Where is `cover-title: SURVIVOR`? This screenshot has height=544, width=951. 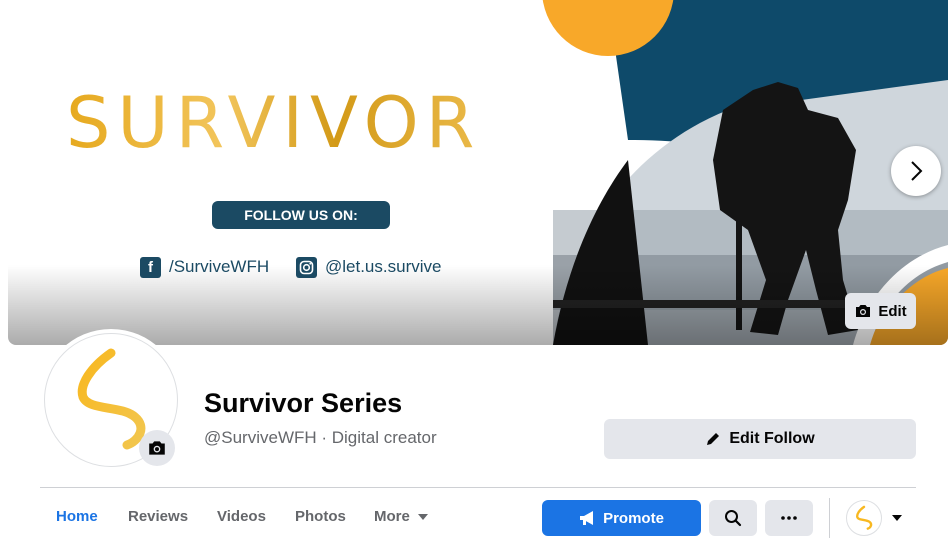
cover-title: SURVIVOR is located at coordinates (291, 123).